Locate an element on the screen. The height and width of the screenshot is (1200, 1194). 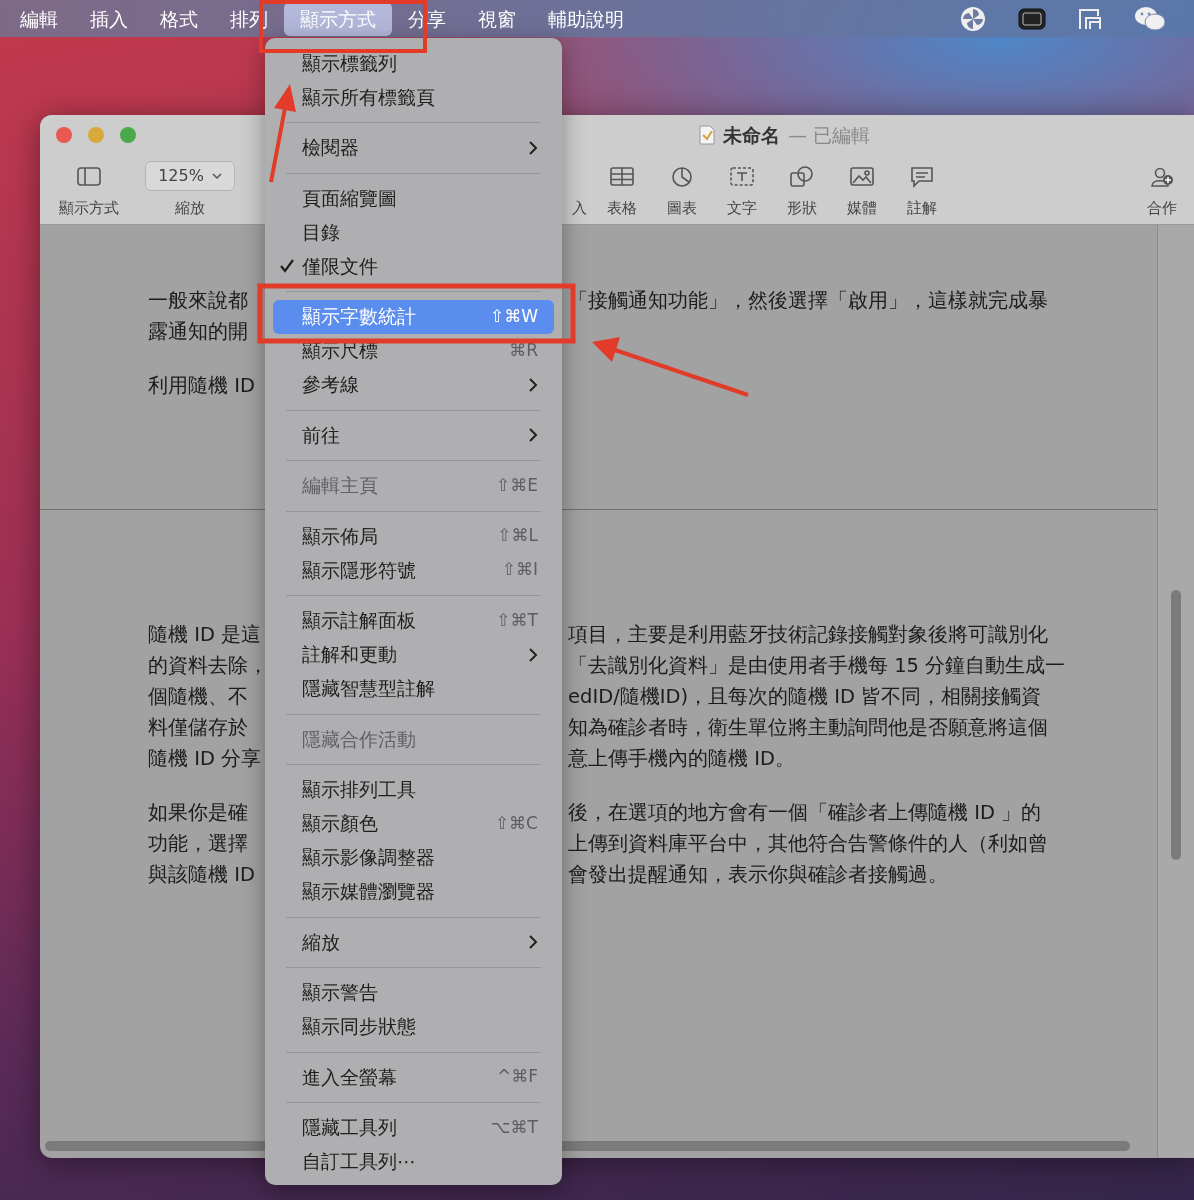
sidebar-icon is located at coordinates (89, 176).